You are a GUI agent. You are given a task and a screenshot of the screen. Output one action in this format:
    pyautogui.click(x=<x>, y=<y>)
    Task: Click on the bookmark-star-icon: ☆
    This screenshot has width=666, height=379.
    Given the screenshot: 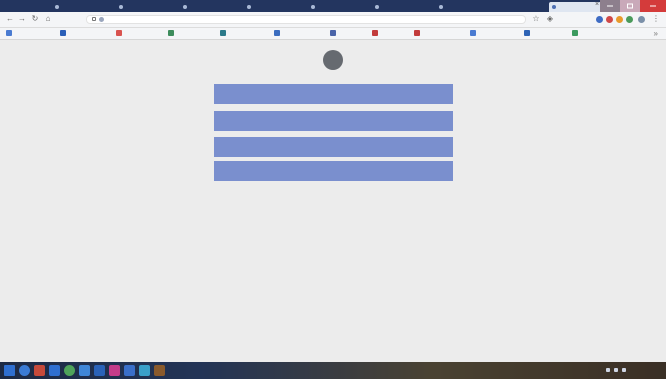 What is the action you would take?
    pyautogui.click(x=536, y=19)
    